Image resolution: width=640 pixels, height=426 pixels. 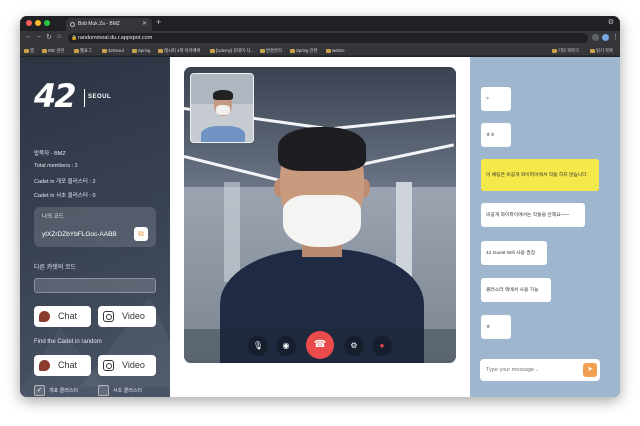 I want to click on mic-off-icon: 🎙, so click(x=258, y=345).